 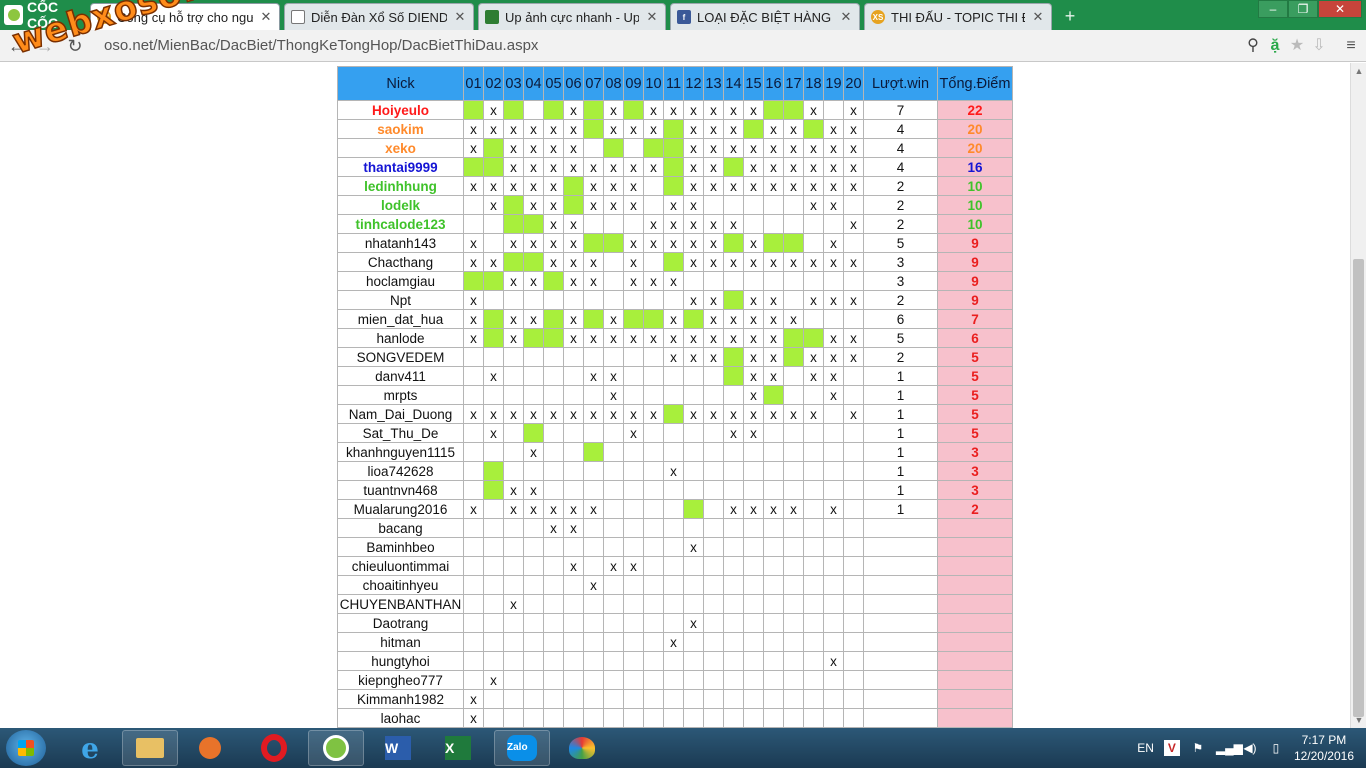 What do you see at coordinates (1319, 46) in the screenshot?
I see `download-icon: ⇩` at bounding box center [1319, 46].